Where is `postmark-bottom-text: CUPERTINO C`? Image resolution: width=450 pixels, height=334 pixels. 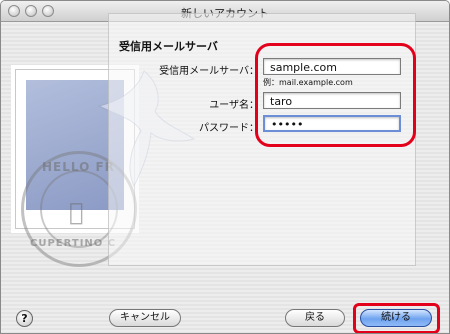
postmark-bottom-text: CUPERTINO C is located at coordinates (73, 243).